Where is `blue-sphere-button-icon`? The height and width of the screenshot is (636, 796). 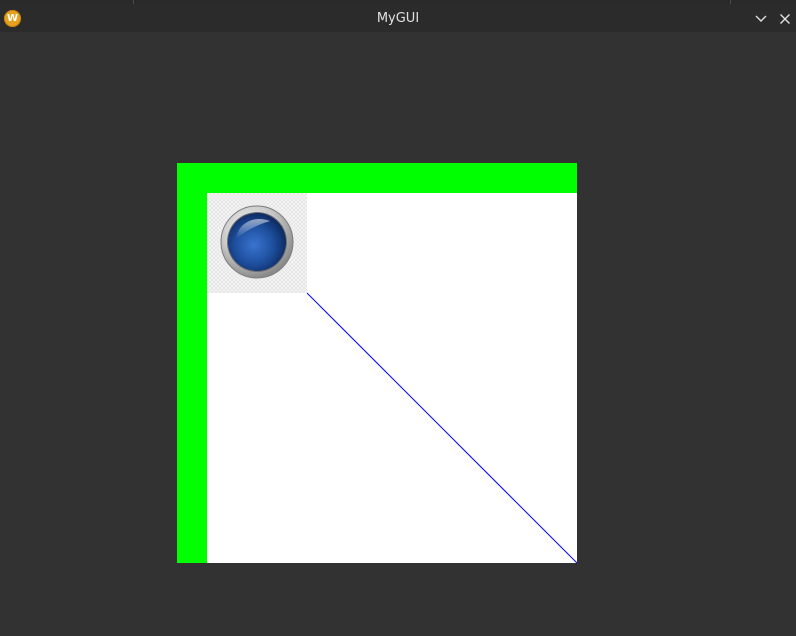 blue-sphere-button-icon is located at coordinates (257, 242).